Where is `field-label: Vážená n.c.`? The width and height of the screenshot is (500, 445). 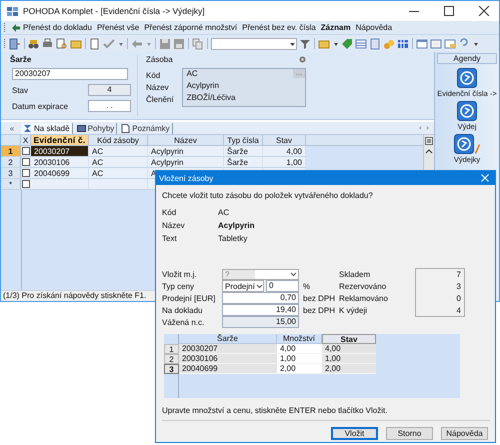
field-label: Vážená n.c. is located at coordinates (184, 322).